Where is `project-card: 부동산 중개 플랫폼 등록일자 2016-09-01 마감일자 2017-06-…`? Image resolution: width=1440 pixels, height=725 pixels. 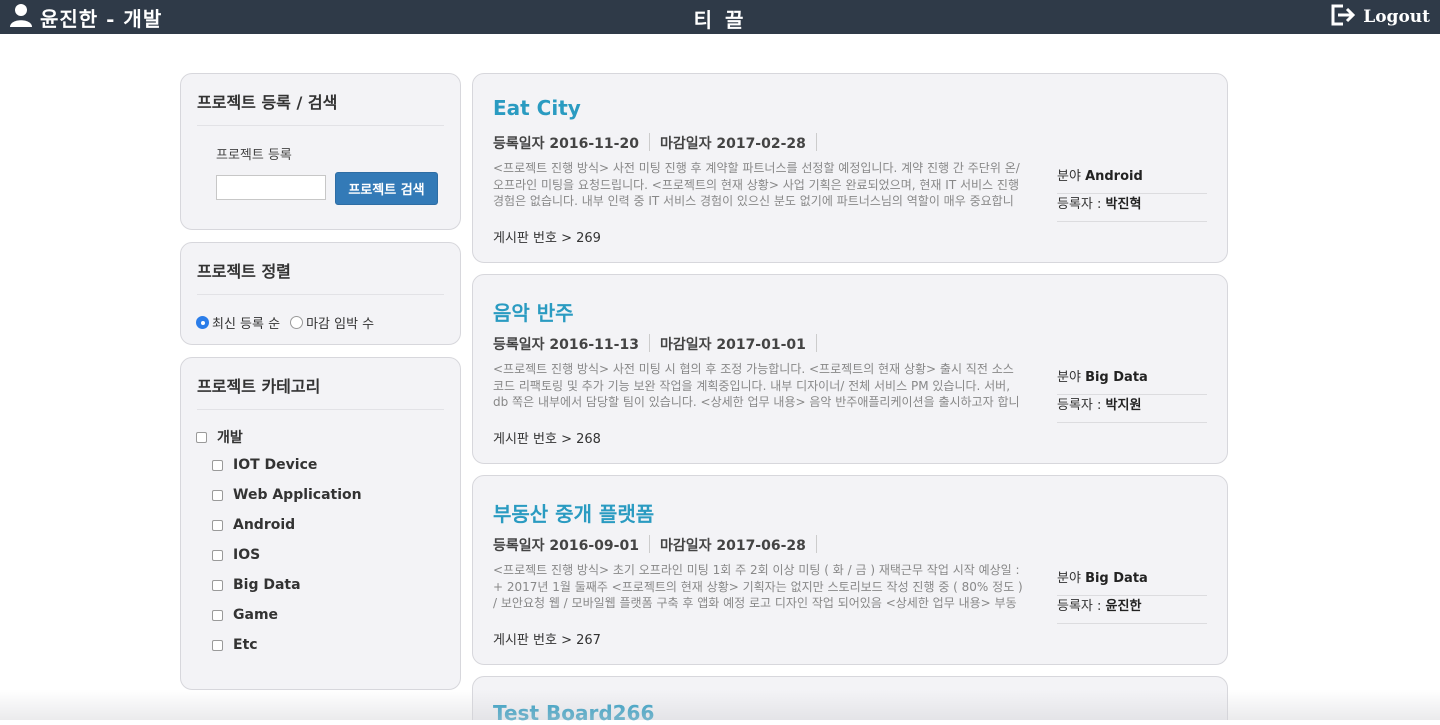
project-card: 부동산 중개 플랫폼 등록일자 2016-09-01 마감일자 2017-06-… is located at coordinates (850, 570).